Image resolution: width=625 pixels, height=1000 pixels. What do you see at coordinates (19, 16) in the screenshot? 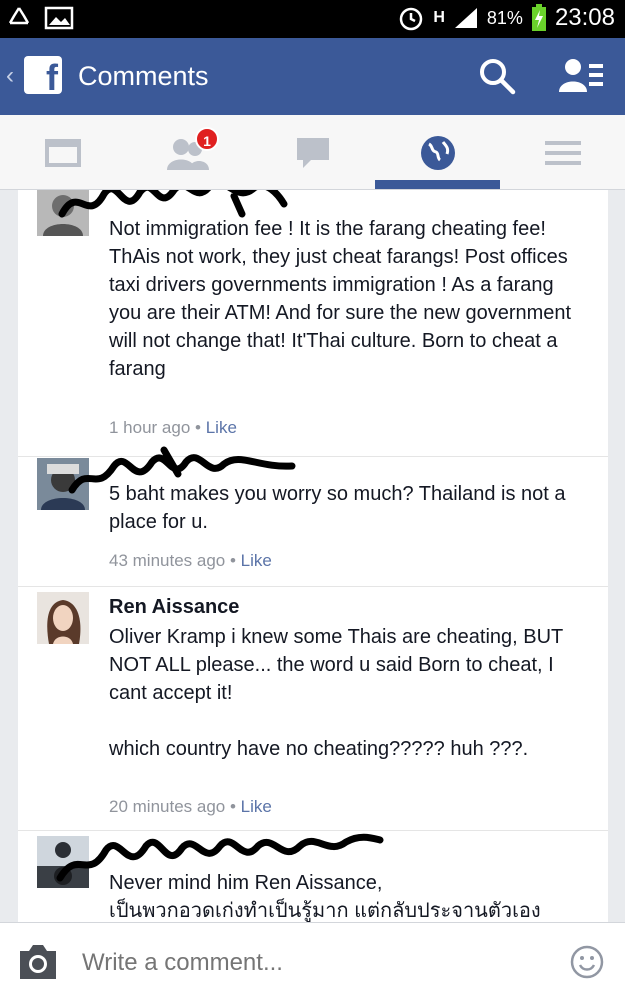
I see `recycle-icon` at bounding box center [19, 16].